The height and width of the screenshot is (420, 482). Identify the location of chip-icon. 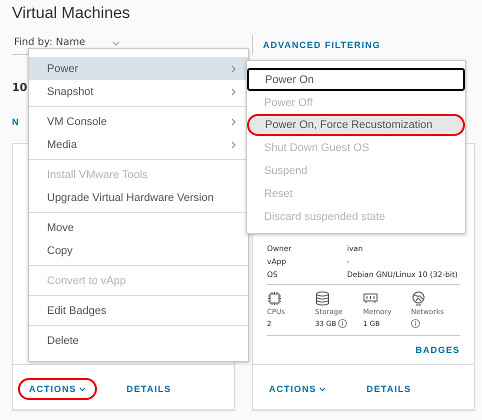
(274, 298).